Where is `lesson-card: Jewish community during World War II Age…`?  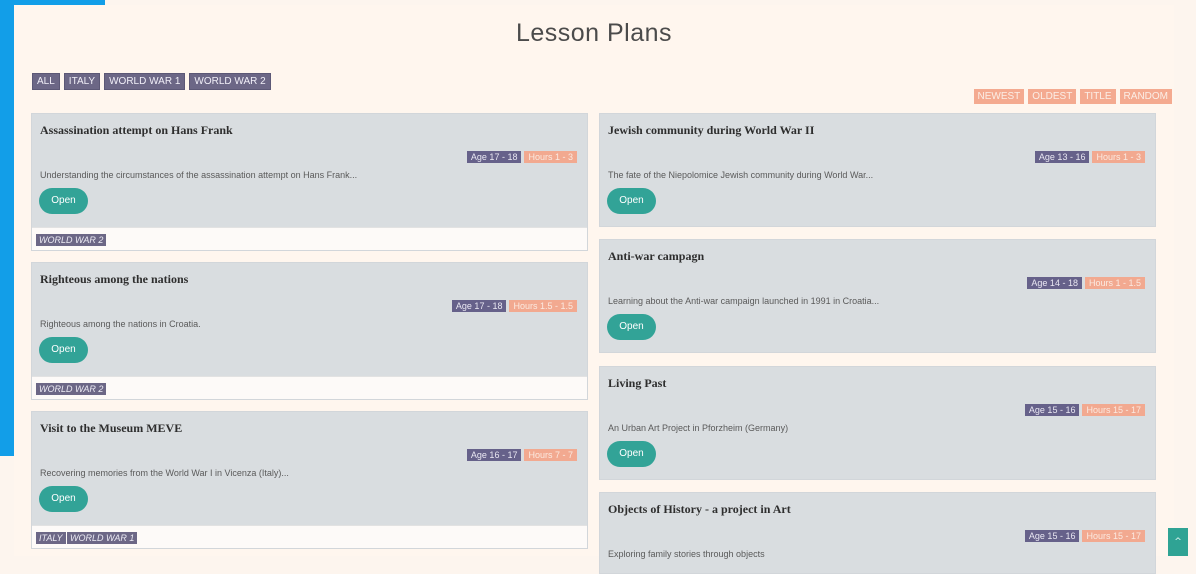 lesson-card: Jewish community during World War II Age… is located at coordinates (877, 170).